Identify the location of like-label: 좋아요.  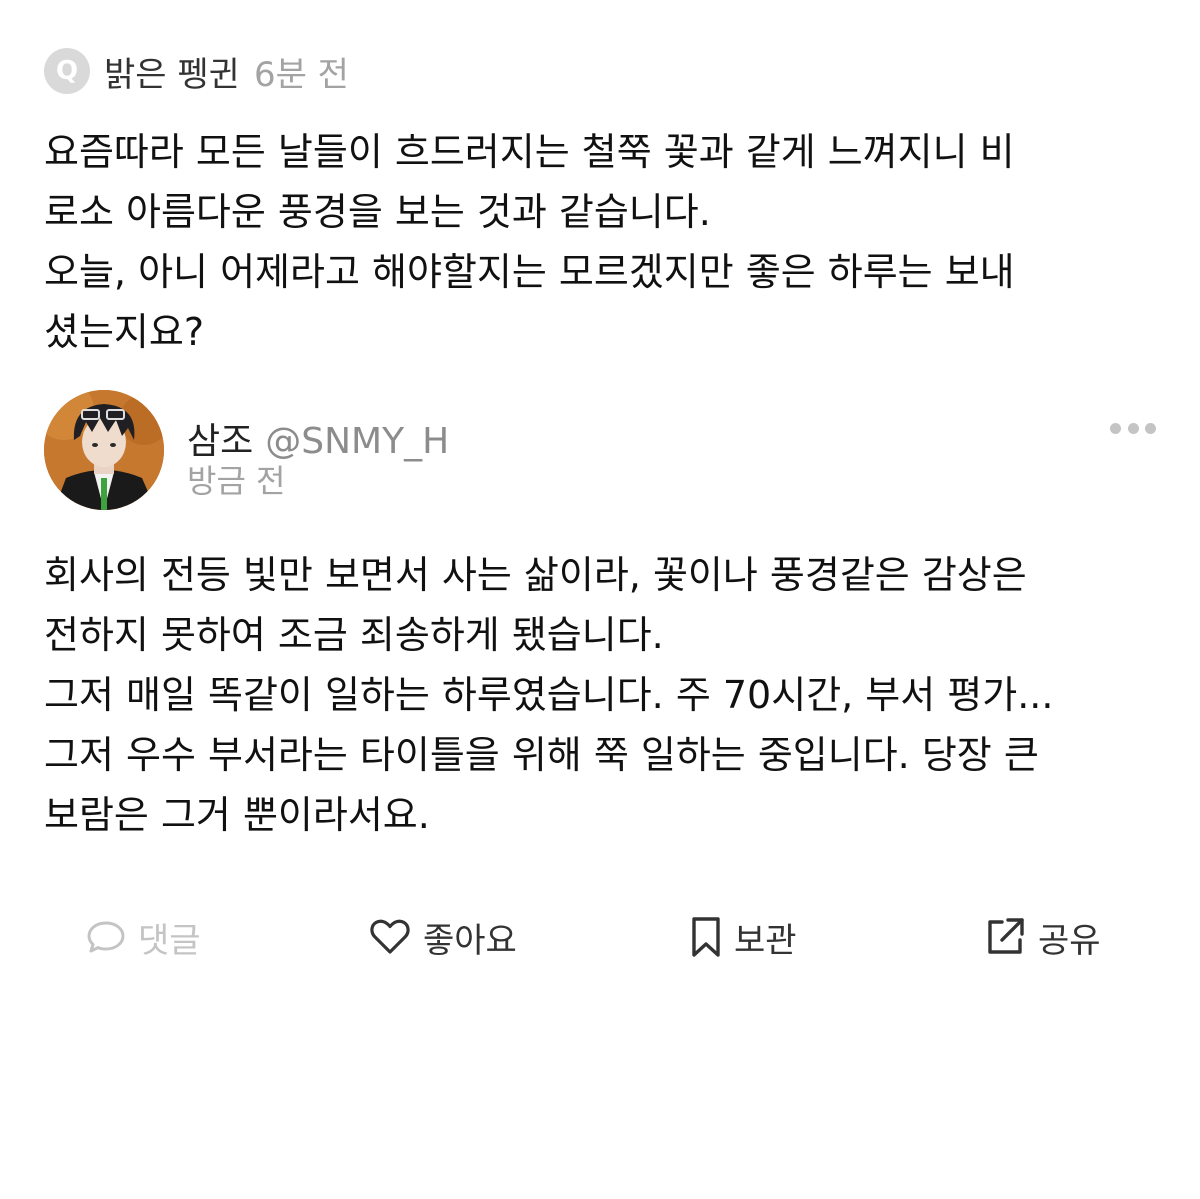
(470, 940).